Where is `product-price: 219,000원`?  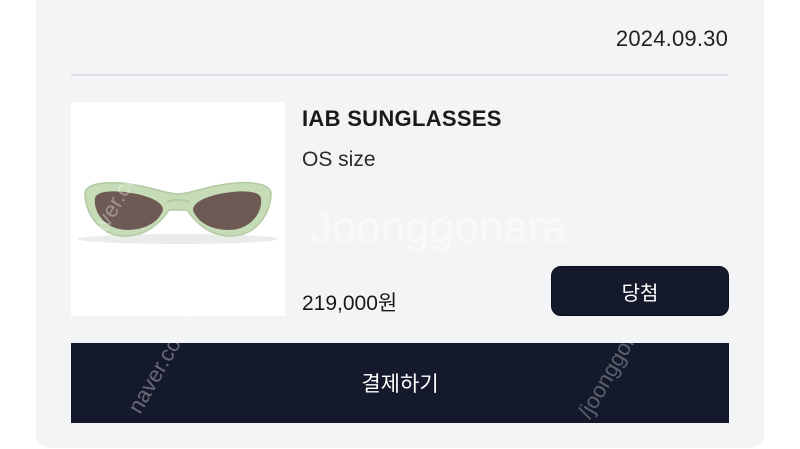
product-price: 219,000원 is located at coordinates (350, 303).